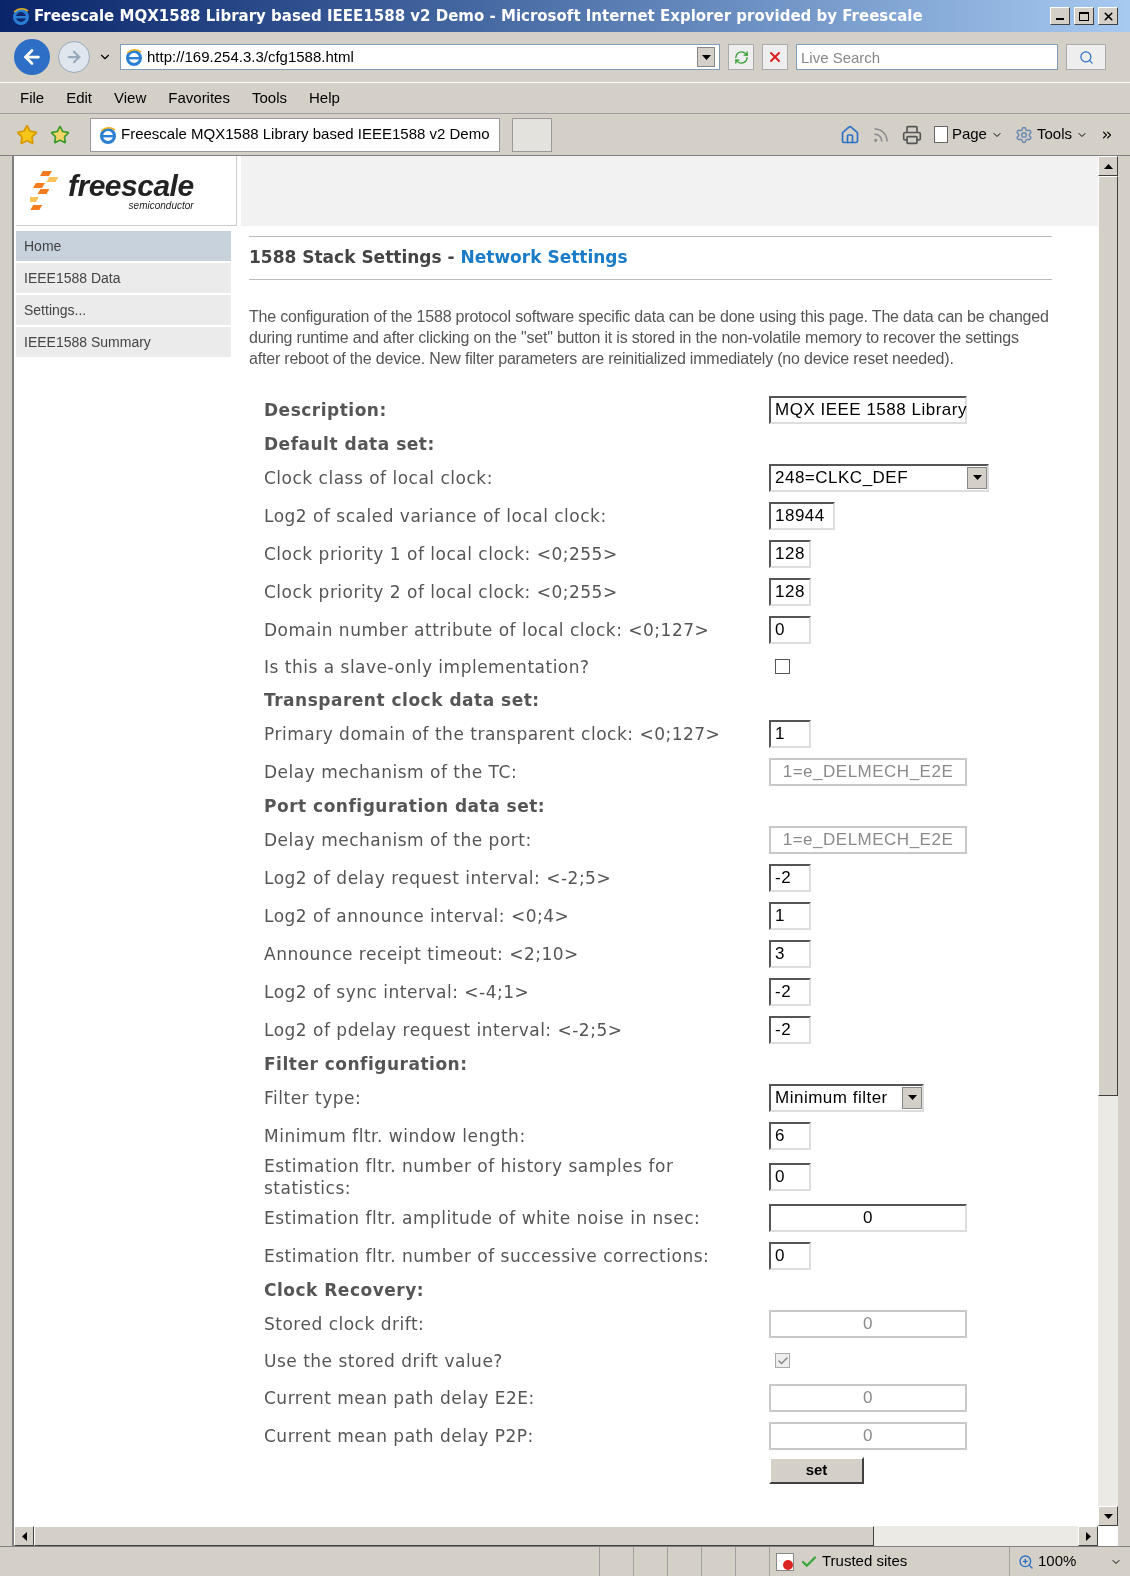 The image size is (1130, 1576). What do you see at coordinates (487, 629) in the screenshot?
I see `field-label: Domain number attribute of local clock: <0;127>` at bounding box center [487, 629].